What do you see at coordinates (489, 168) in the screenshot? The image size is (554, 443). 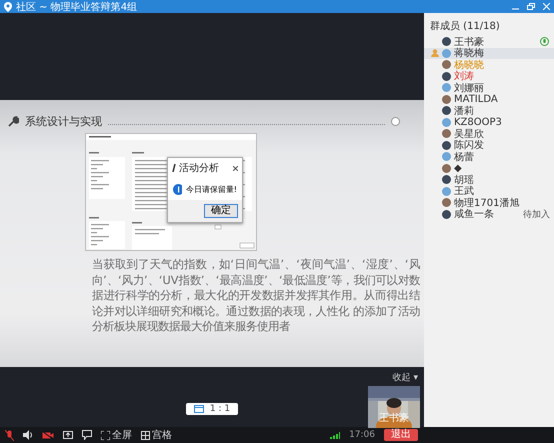 I see `member-row: ◆` at bounding box center [489, 168].